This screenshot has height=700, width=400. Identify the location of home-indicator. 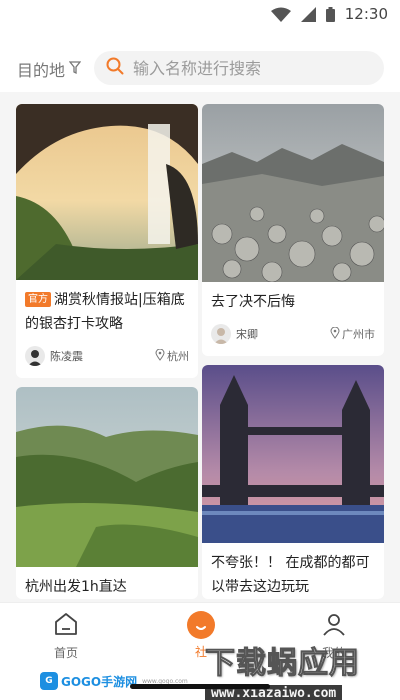
(200, 686).